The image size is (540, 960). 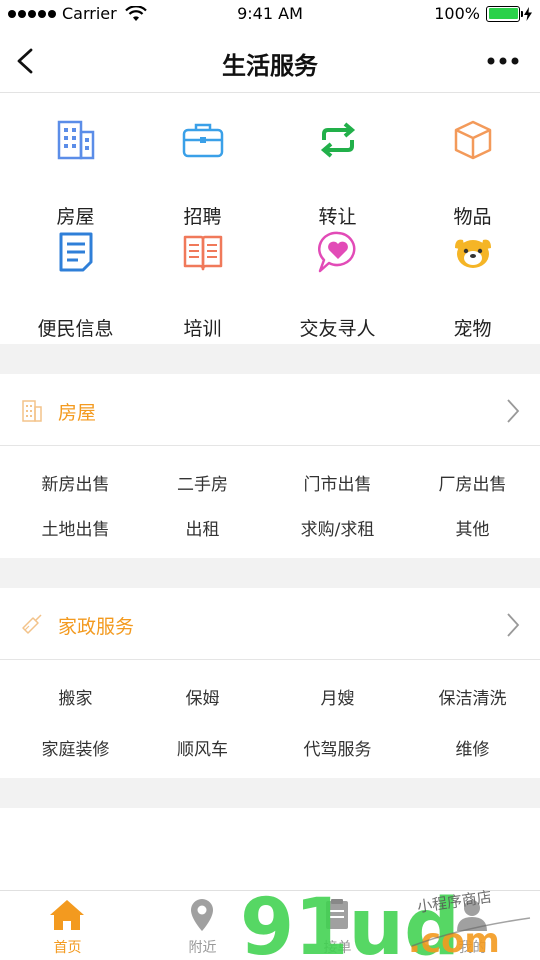 I want to click on housing-item-other: 其他, so click(x=472, y=527).